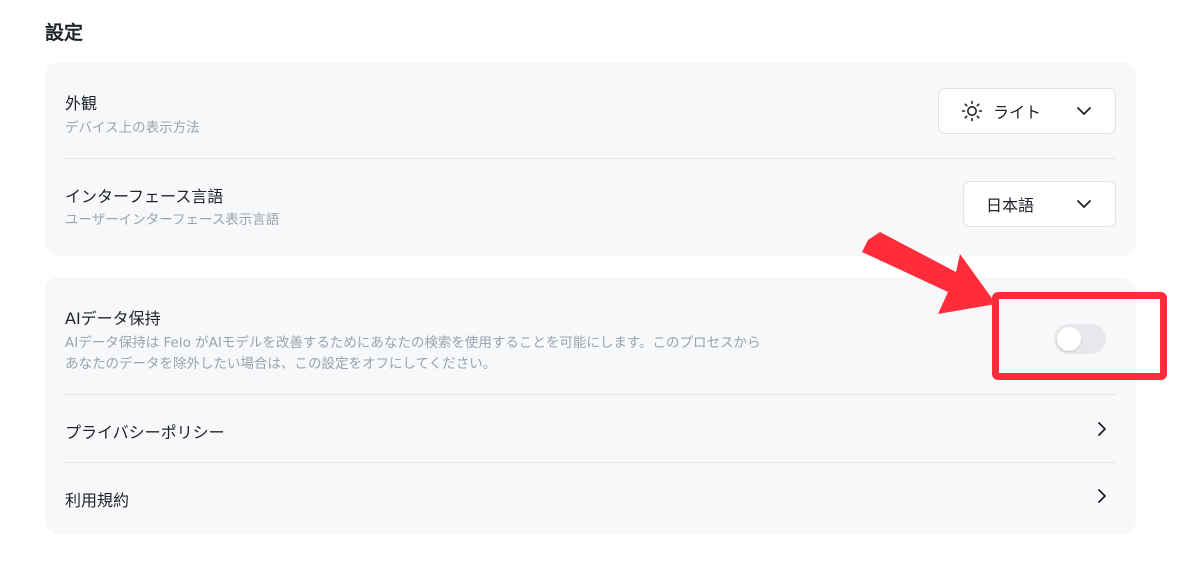  What do you see at coordinates (929, 273) in the screenshot?
I see `annotation-arrow` at bounding box center [929, 273].